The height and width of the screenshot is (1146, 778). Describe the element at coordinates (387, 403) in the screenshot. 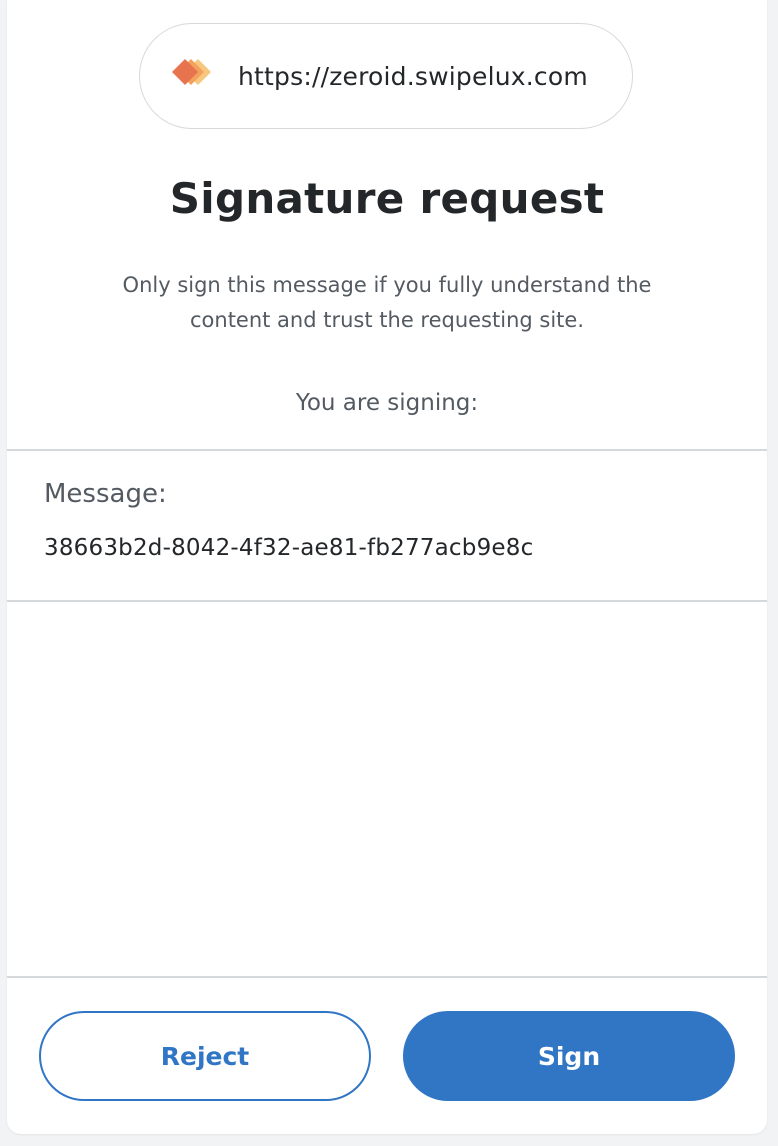

I see `signing-label: You are signing:` at that location.